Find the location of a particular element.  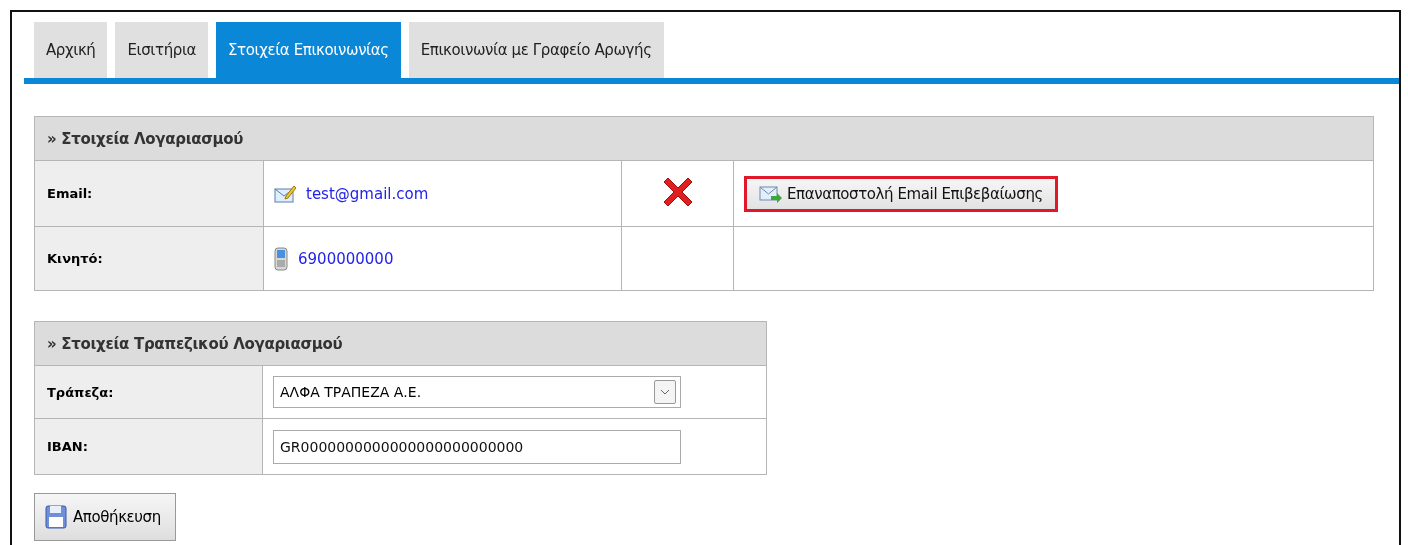

tab: Επικοινωνία με Γραφείο Αρωγής is located at coordinates (536, 50).